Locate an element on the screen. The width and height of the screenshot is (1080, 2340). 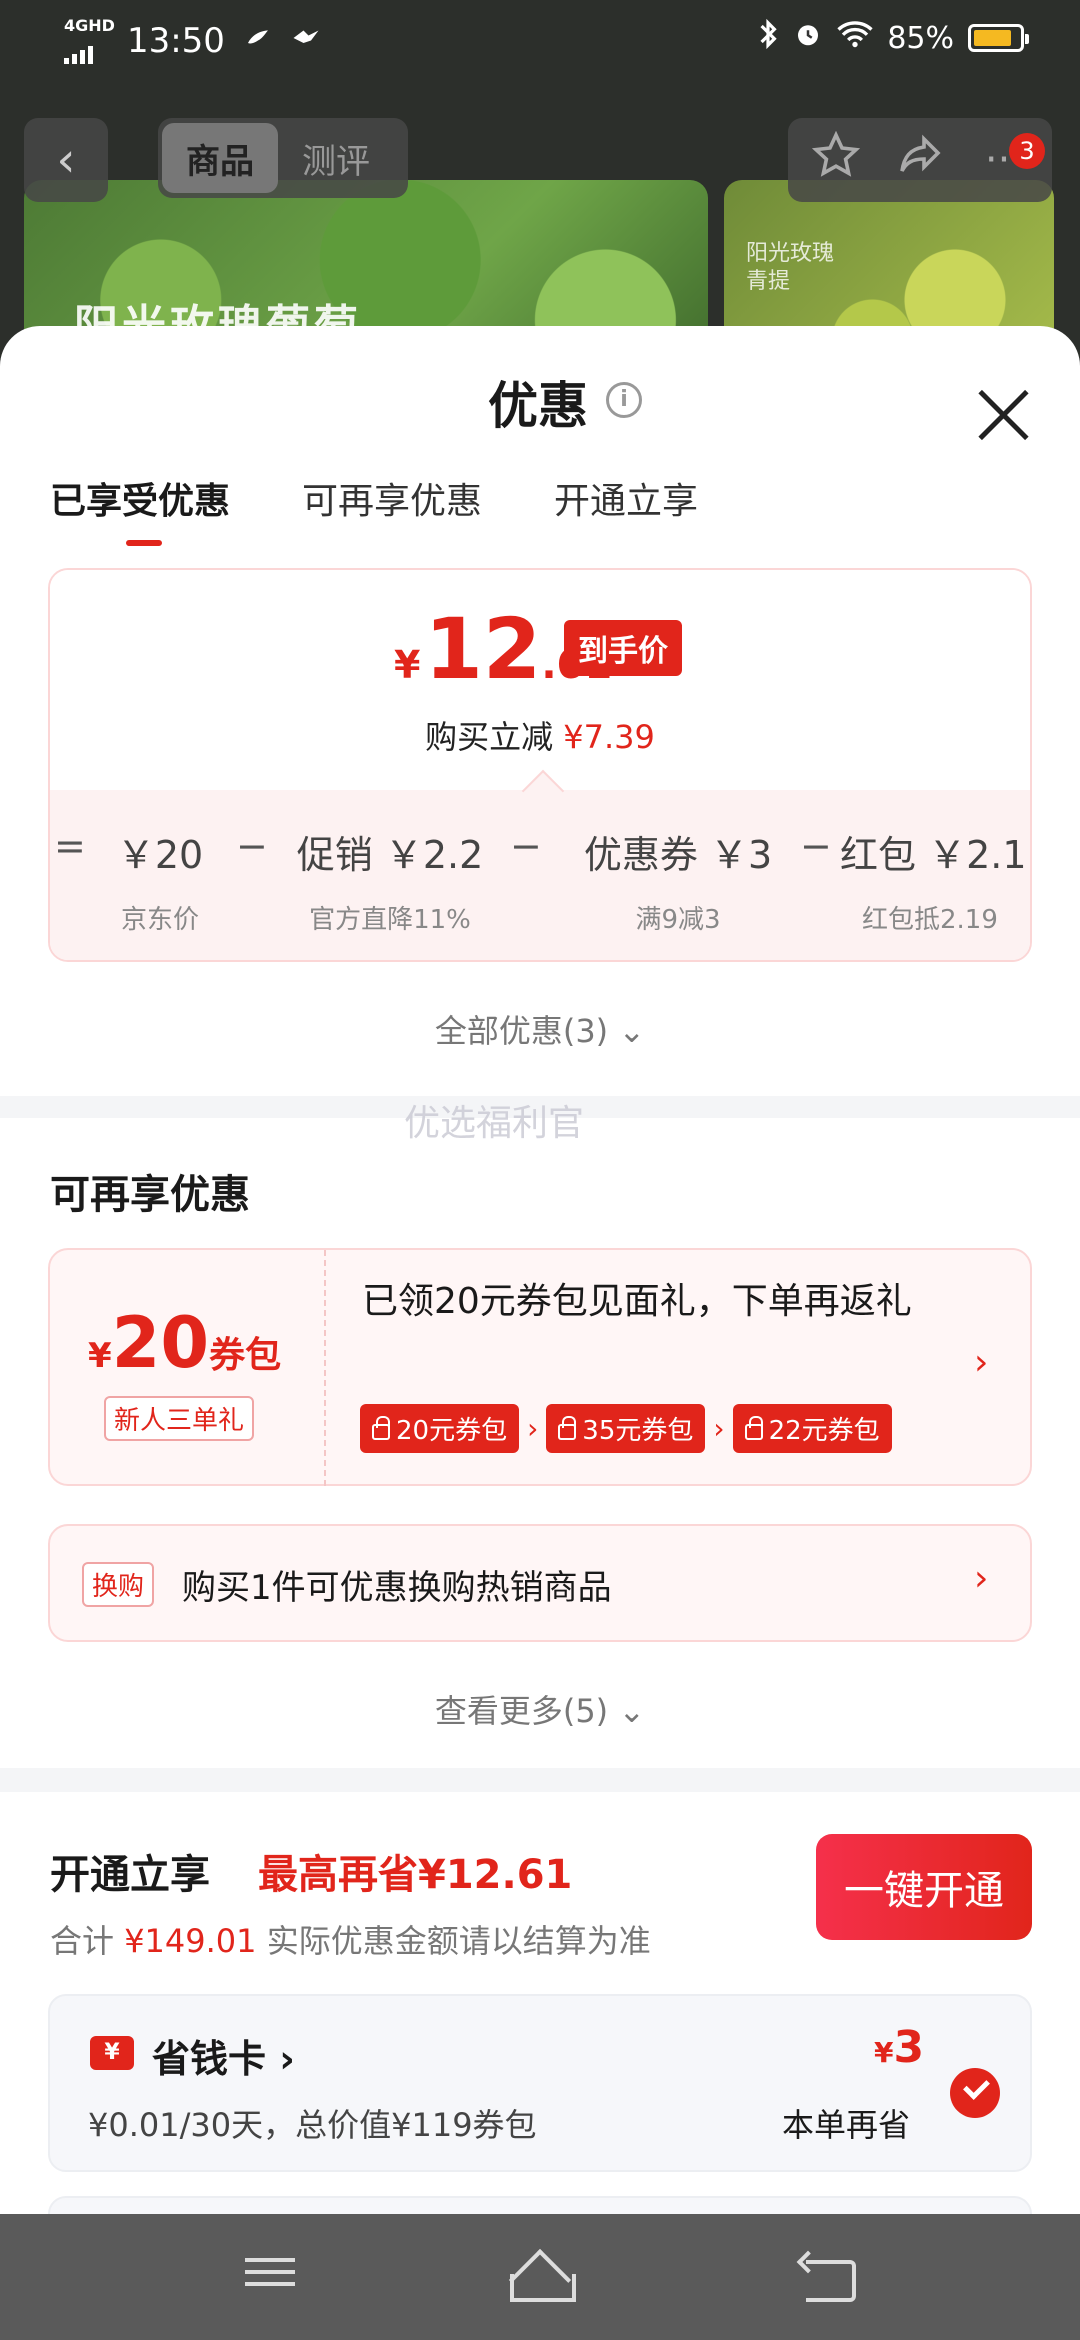
battery-icon is located at coordinates (998, 38).